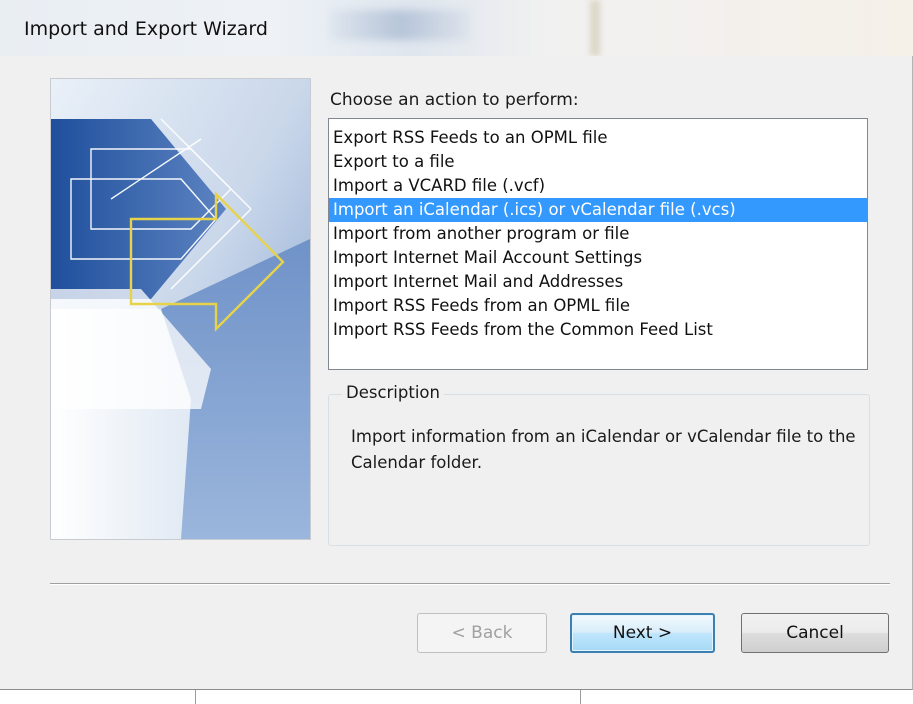  I want to click on list-item-export-to-file: Export to a file, so click(598, 162).